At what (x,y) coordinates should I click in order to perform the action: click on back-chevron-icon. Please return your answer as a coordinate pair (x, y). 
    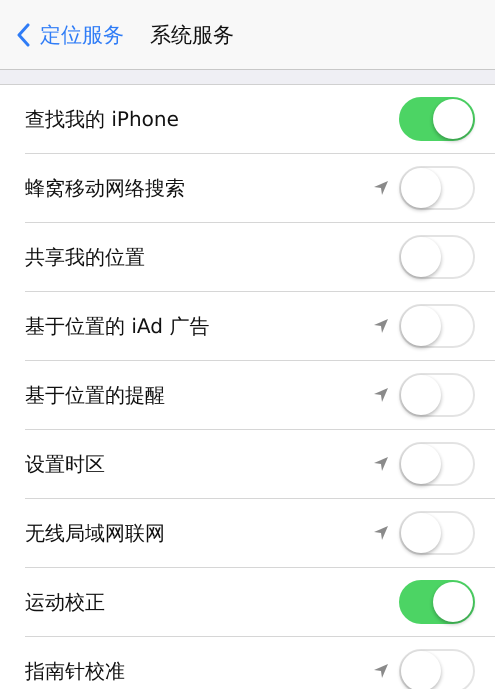
    Looking at the image, I should click on (23, 34).